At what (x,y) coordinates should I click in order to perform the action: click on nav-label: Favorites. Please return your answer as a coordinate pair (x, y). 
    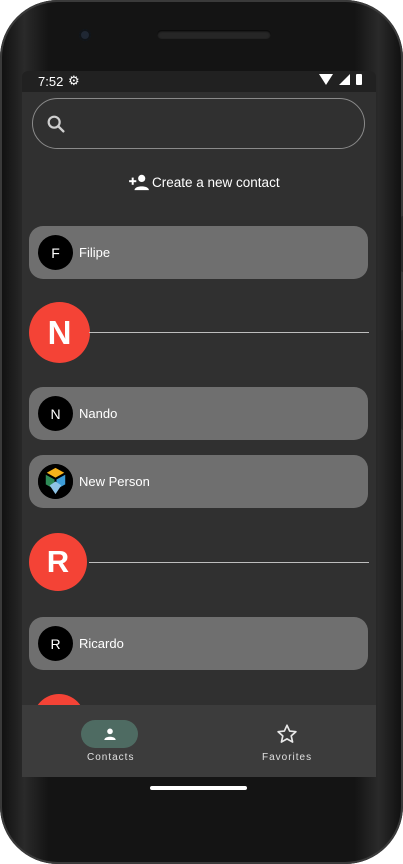
    Looking at the image, I should click on (287, 757).